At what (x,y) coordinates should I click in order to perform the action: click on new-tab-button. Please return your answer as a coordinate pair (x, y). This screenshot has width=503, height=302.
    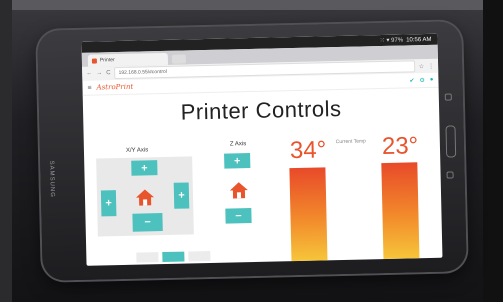
    Looking at the image, I should click on (178, 59).